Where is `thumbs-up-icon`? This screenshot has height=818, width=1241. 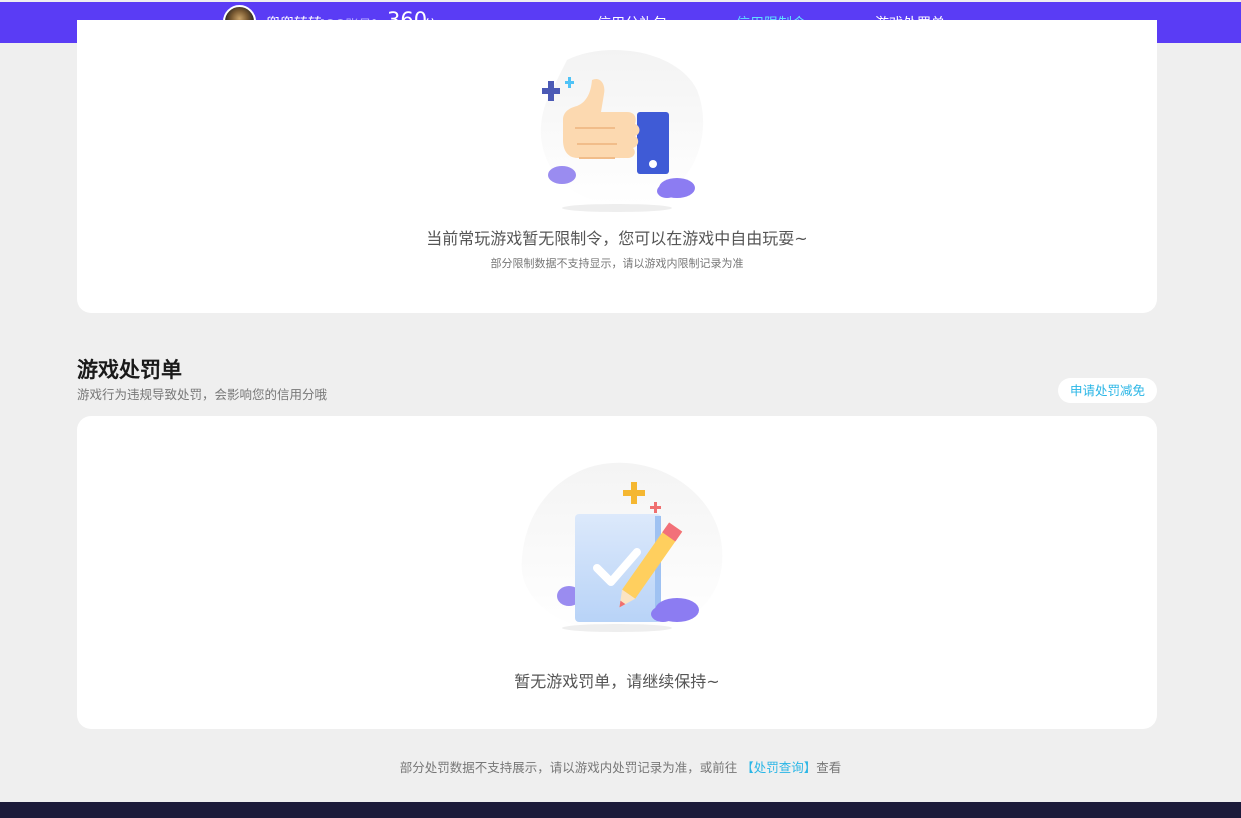 thumbs-up-icon is located at coordinates (622, 131).